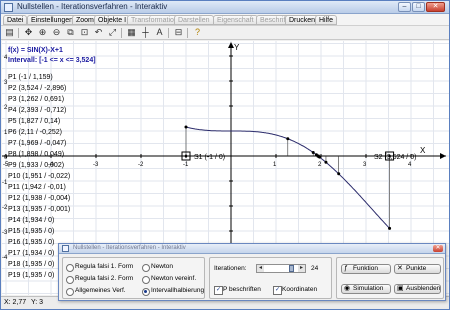 The width and height of the screenshot is (450, 310). Describe the element at coordinates (42, 32) in the screenshot. I see `zoom-in-icon: ⊕` at that location.